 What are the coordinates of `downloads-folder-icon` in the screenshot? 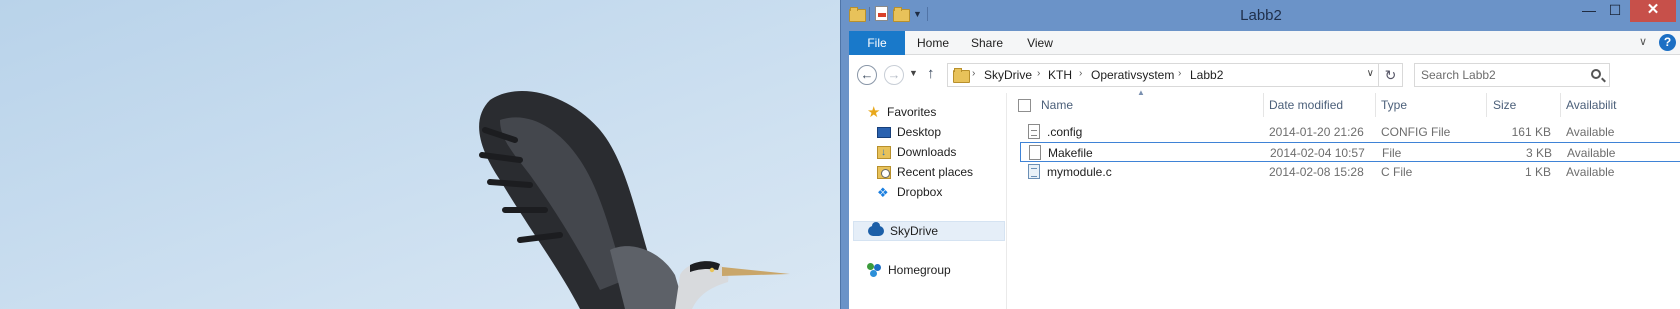 It's located at (884, 153).